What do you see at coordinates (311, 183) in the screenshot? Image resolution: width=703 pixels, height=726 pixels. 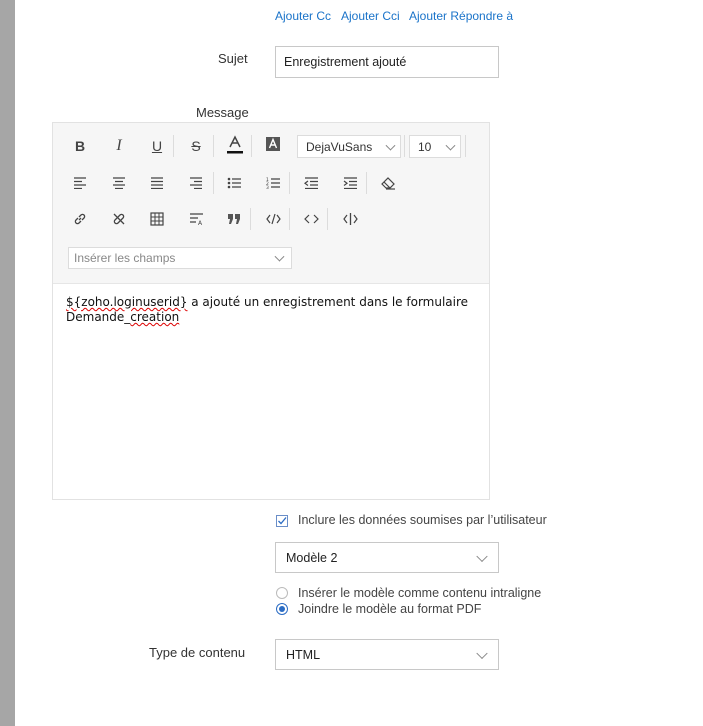 I see `decrease-indent-icon` at bounding box center [311, 183].